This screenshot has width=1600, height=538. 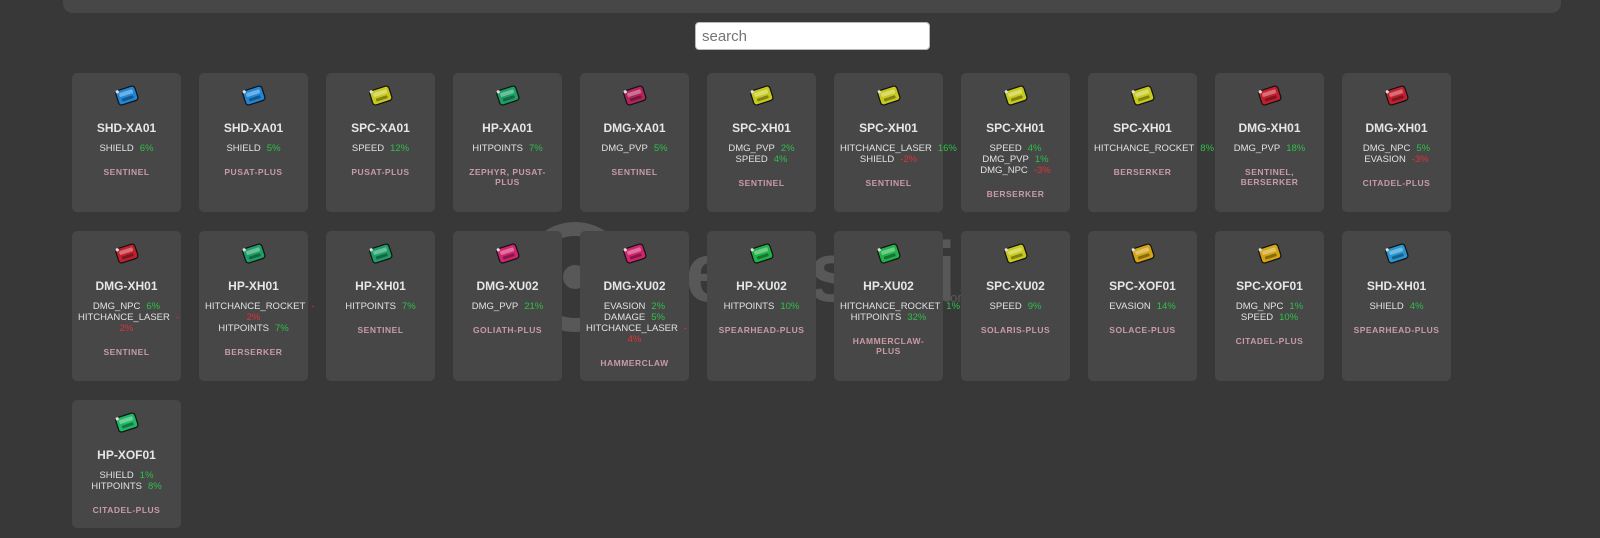 What do you see at coordinates (507, 177) in the screenshot?
I see `ship-tag: ZEPHYR, PUSAT-PLUS` at bounding box center [507, 177].